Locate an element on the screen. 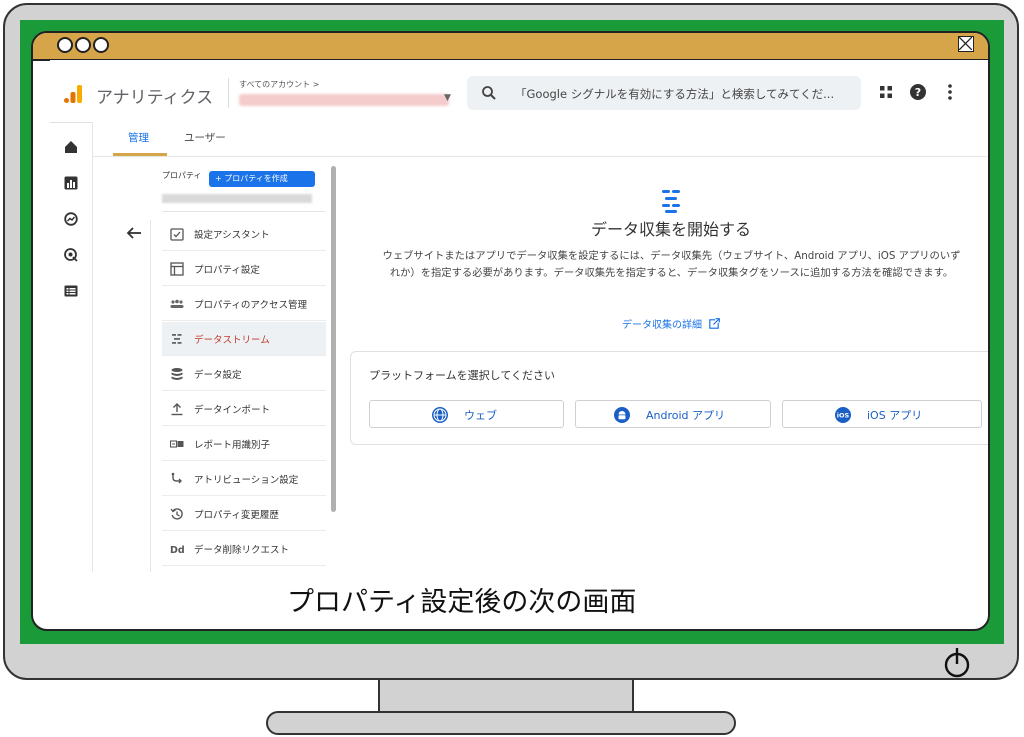  people-icon is located at coordinates (177, 303).